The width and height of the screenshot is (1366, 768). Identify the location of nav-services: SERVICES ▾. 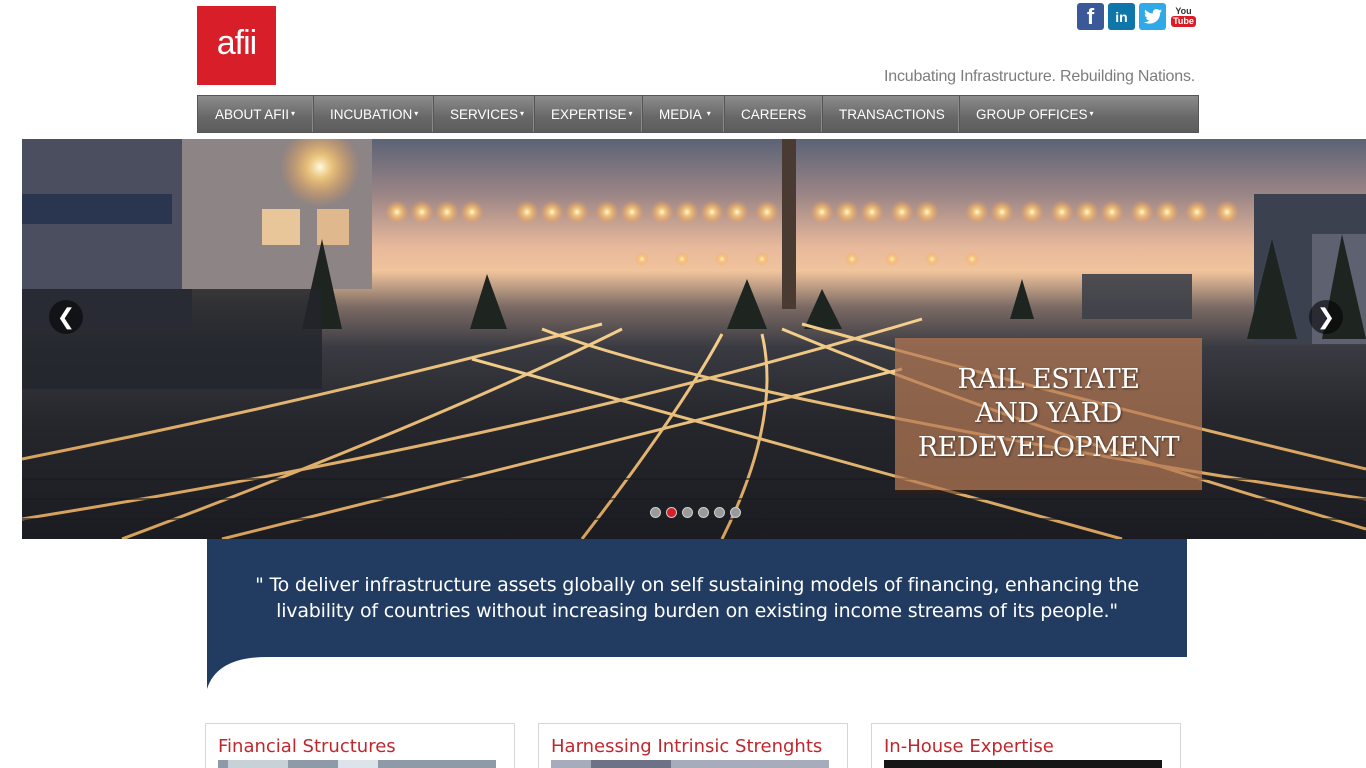
(483, 114).